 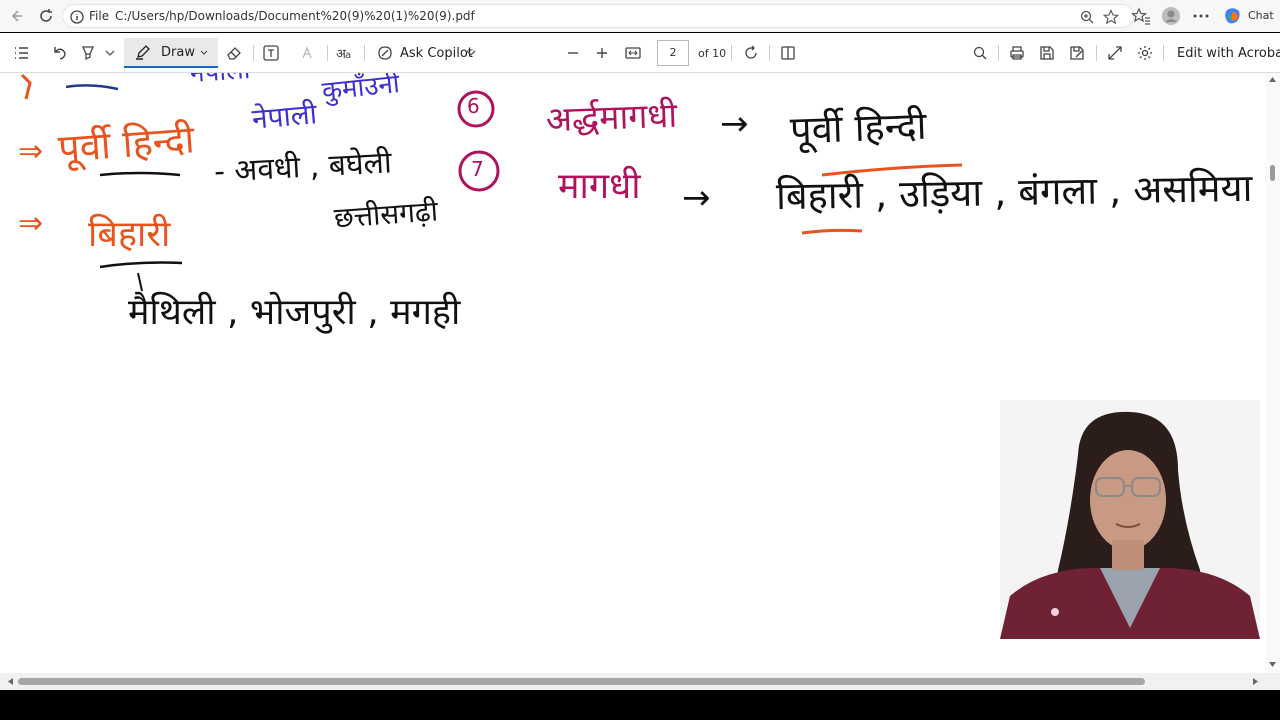 What do you see at coordinates (1272, 373) in the screenshot?
I see `vertical-scrollbar` at bounding box center [1272, 373].